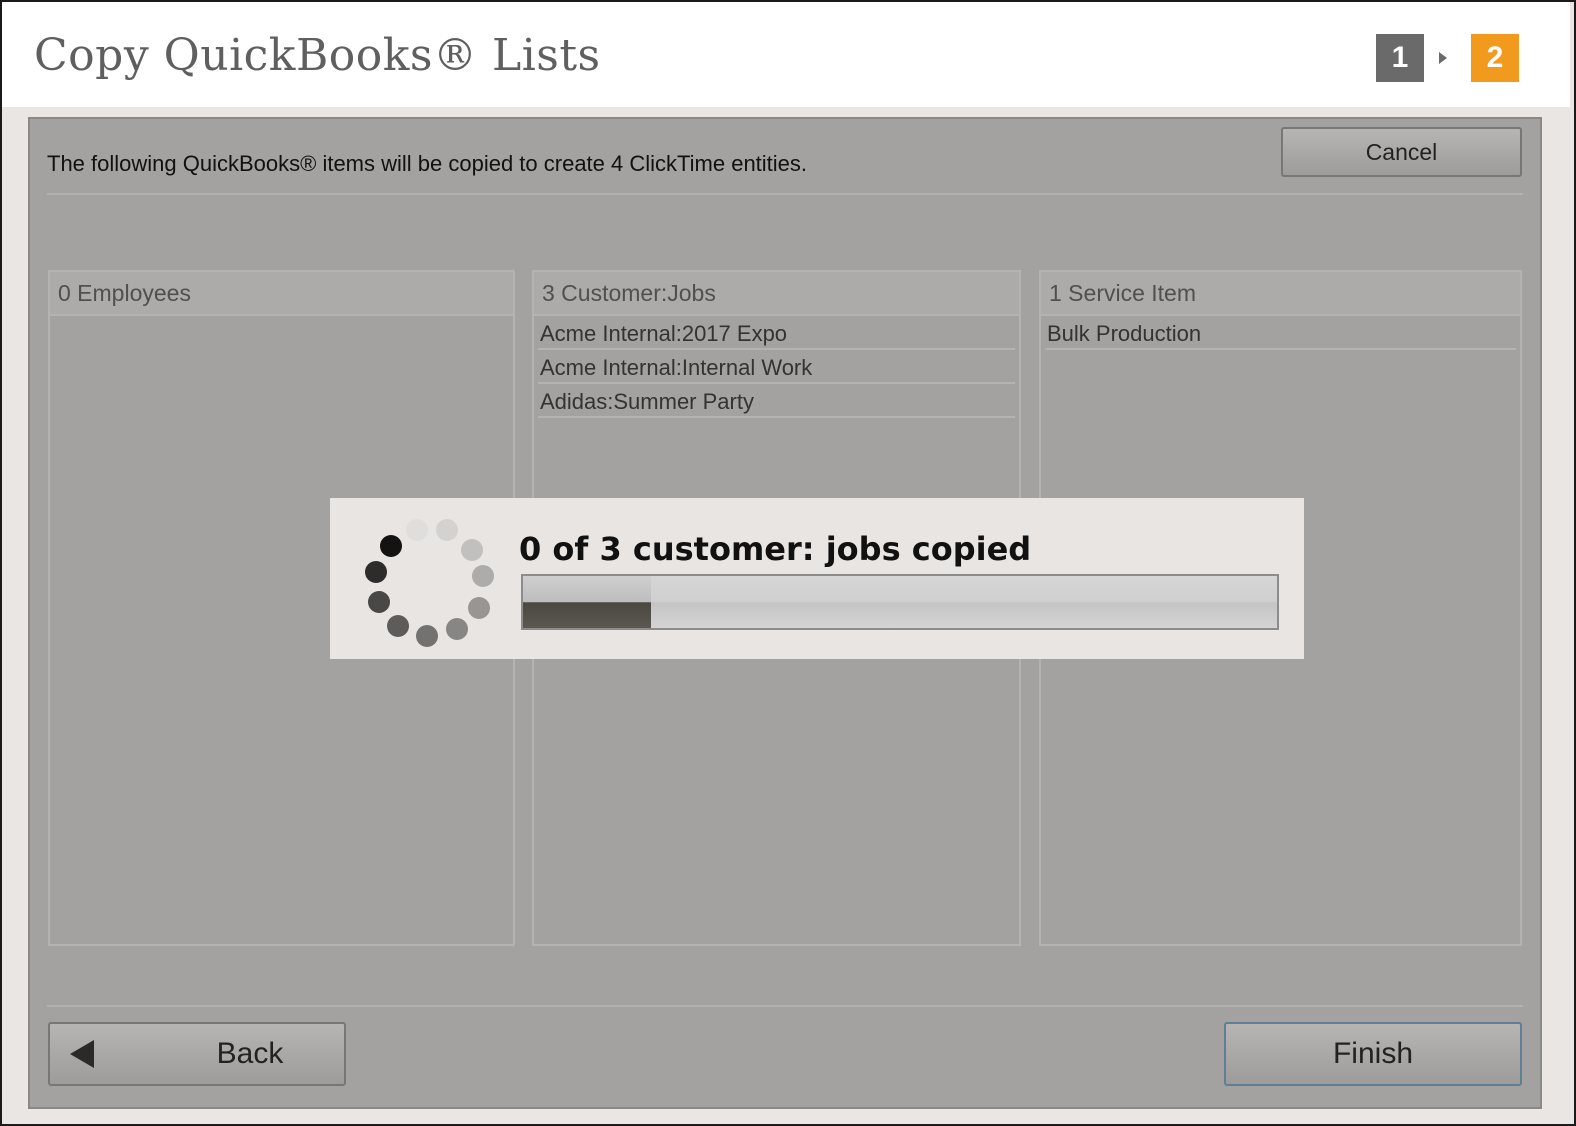  Describe the element at coordinates (1443, 58) in the screenshot. I see `caret-right-icon` at that location.